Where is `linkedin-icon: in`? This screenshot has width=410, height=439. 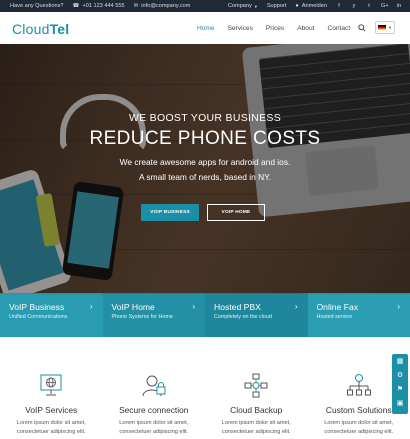 linkedin-icon: in is located at coordinates (399, 6).